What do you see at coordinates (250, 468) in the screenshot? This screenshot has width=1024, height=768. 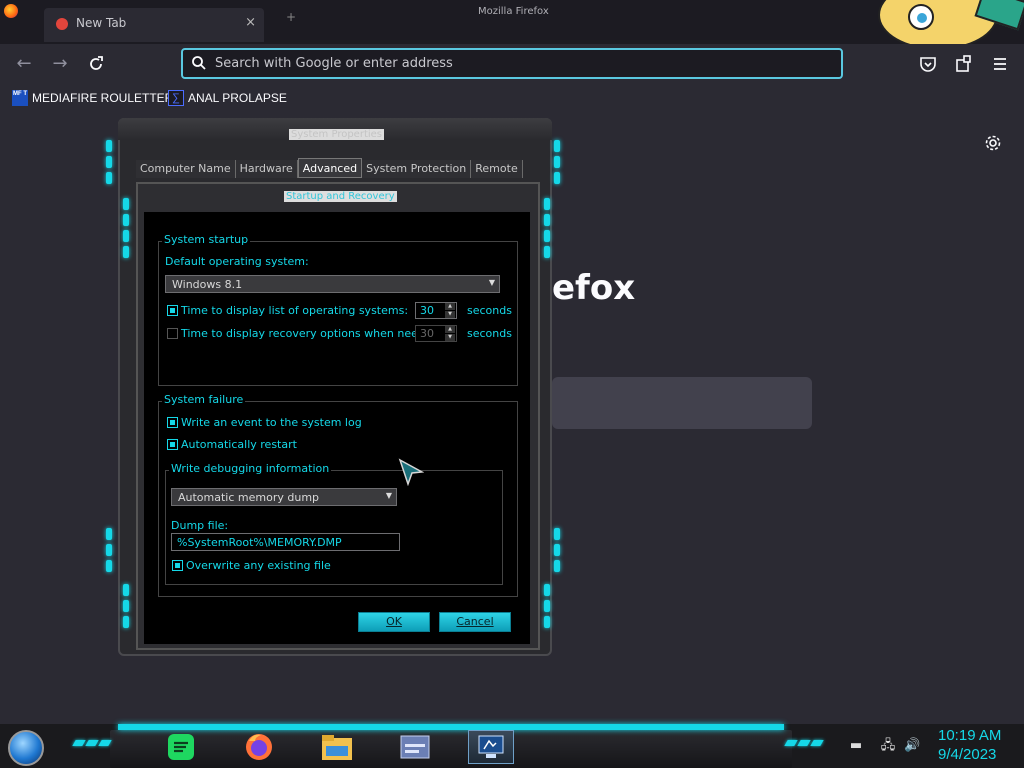 I see `debug-info-label: Write debugging information` at bounding box center [250, 468].